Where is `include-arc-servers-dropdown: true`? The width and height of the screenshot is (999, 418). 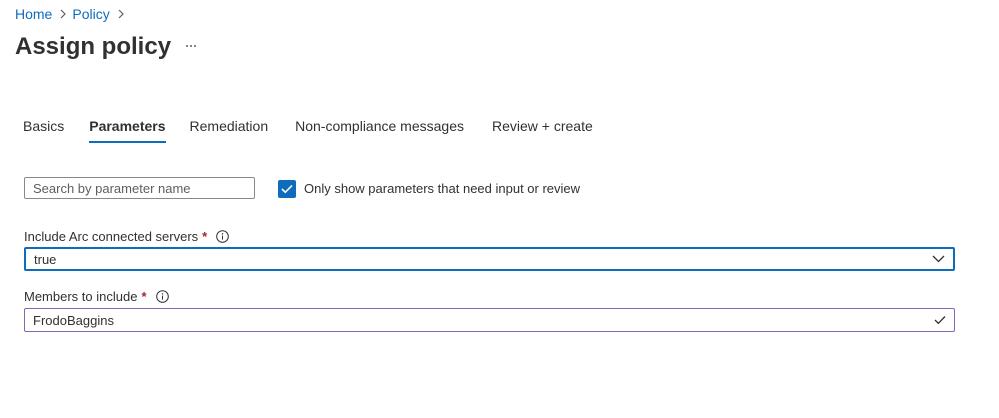 include-arc-servers-dropdown: true is located at coordinates (489, 259).